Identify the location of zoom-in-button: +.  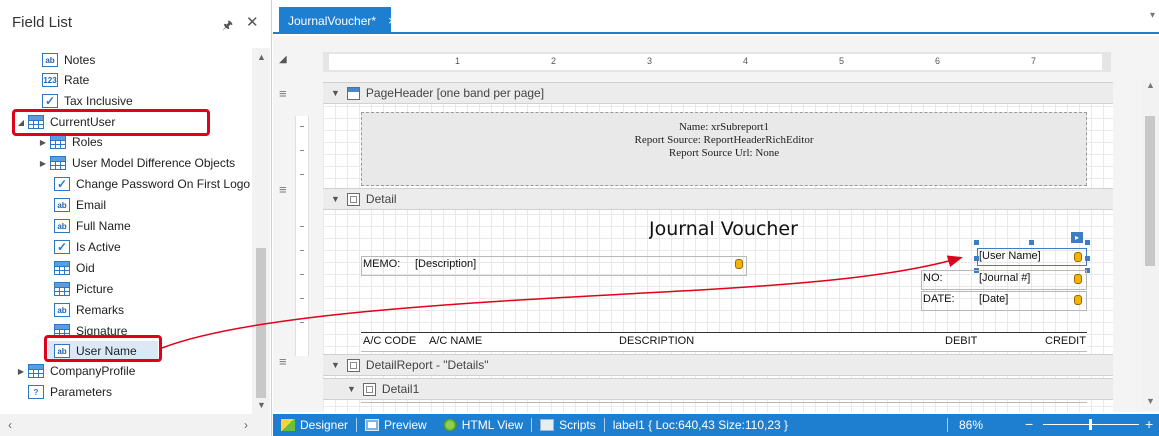
(1149, 424).